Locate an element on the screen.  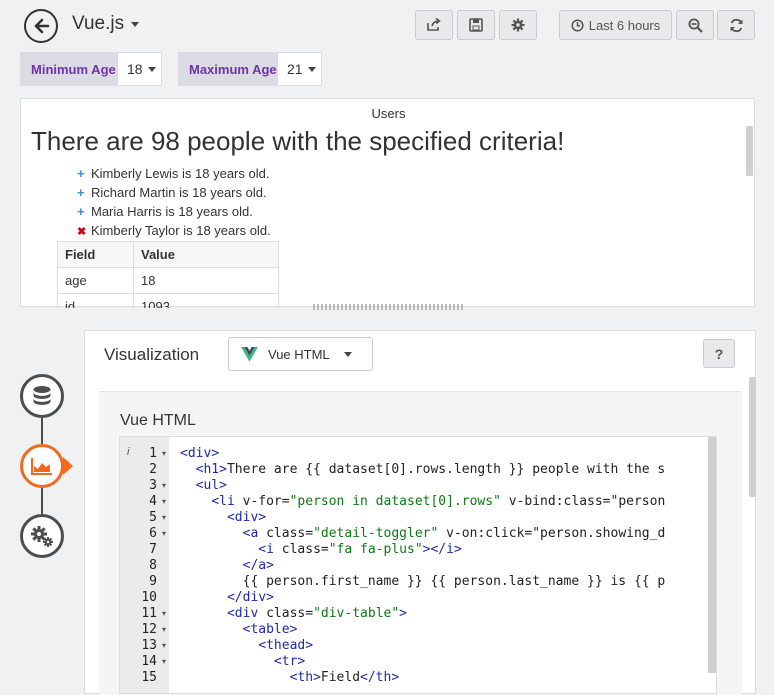
variable-label-max-age: Maximum Age is located at coordinates (227, 69).